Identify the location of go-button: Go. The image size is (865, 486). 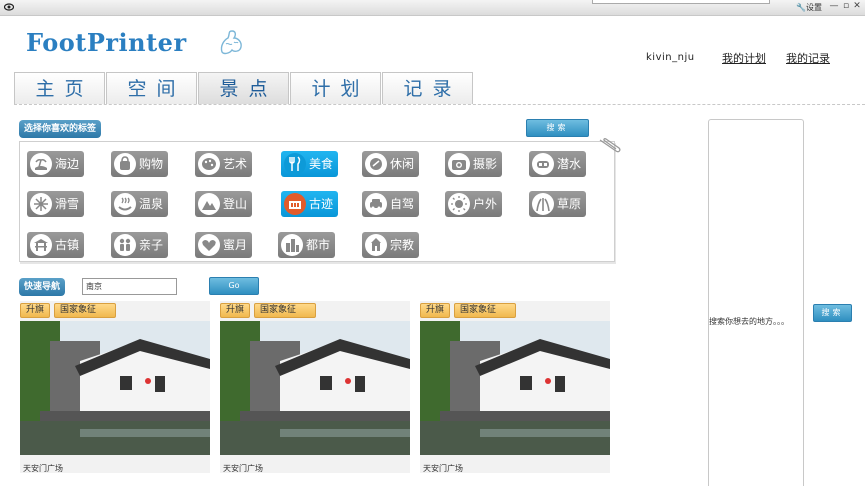
(234, 286).